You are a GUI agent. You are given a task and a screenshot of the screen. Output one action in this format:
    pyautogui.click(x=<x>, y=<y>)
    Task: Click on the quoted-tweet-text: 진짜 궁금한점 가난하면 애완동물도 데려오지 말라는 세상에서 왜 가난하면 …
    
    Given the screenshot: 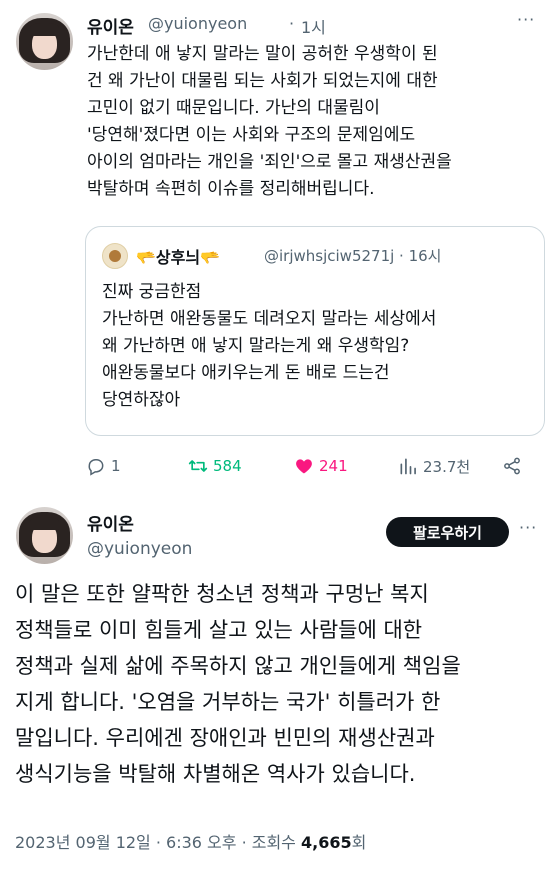 What is the action you would take?
    pyautogui.click(x=317, y=346)
    